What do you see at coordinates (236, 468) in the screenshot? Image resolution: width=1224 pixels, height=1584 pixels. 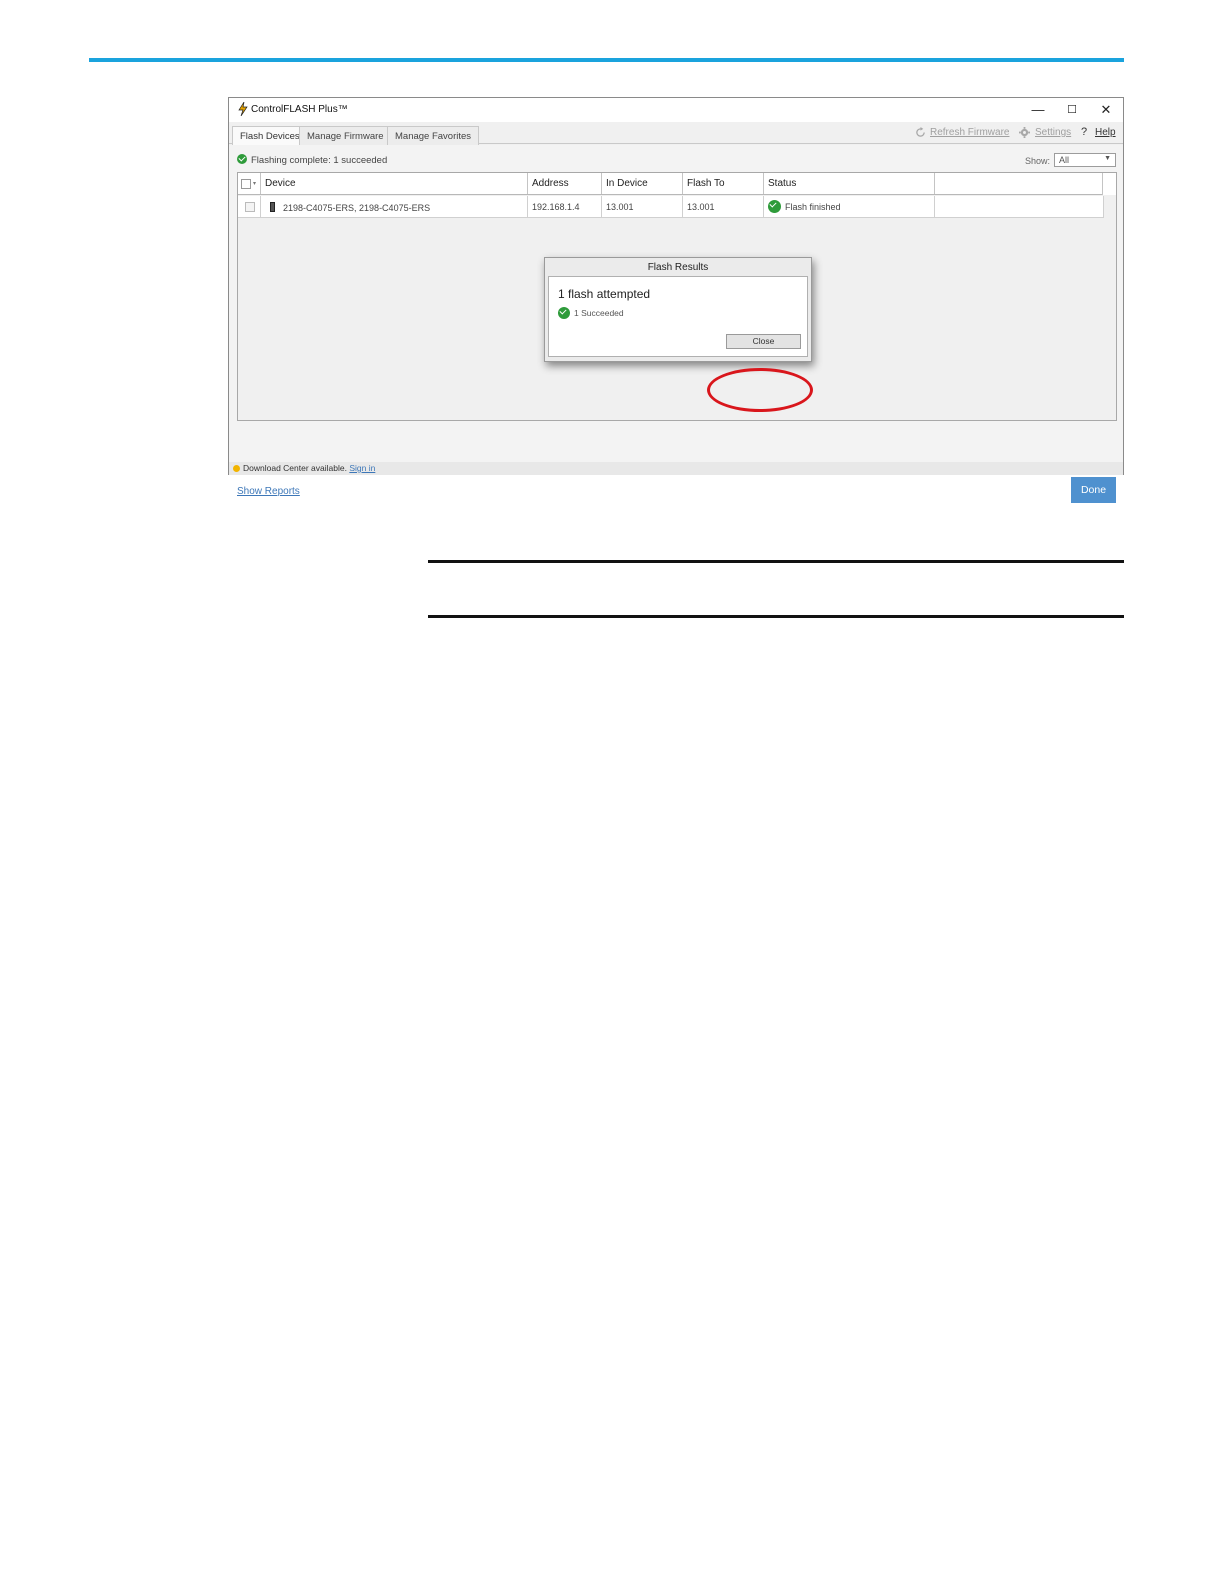 I see `info-dot-icon` at bounding box center [236, 468].